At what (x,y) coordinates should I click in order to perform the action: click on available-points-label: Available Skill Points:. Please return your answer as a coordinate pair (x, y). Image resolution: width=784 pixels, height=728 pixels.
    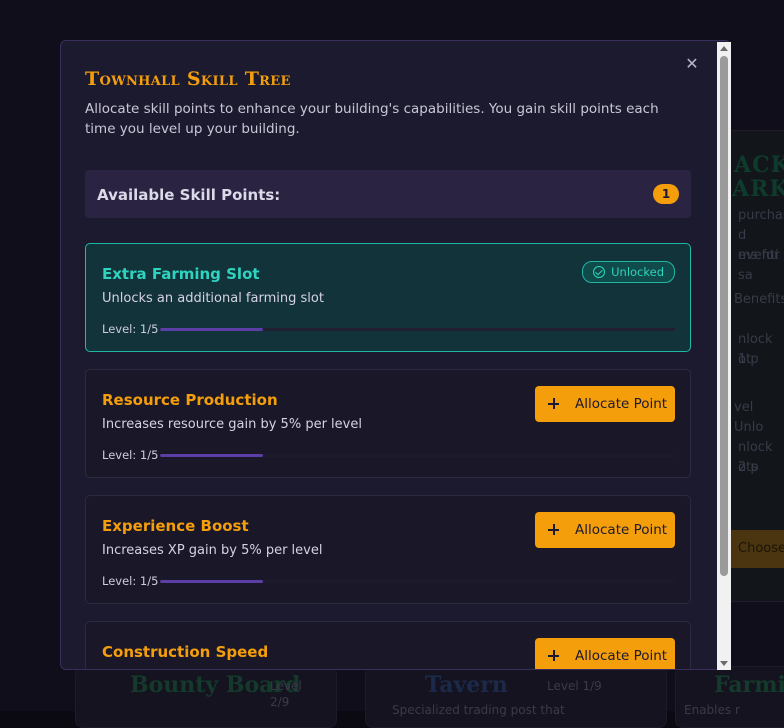
    Looking at the image, I should click on (189, 195).